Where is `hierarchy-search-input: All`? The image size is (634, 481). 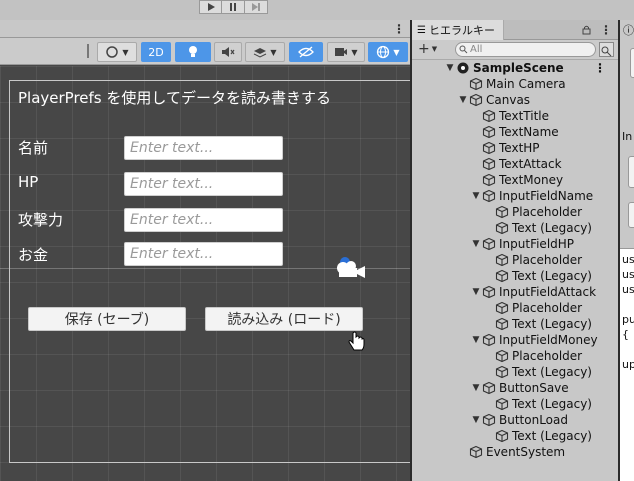
hierarchy-search-input: All is located at coordinates (525, 49).